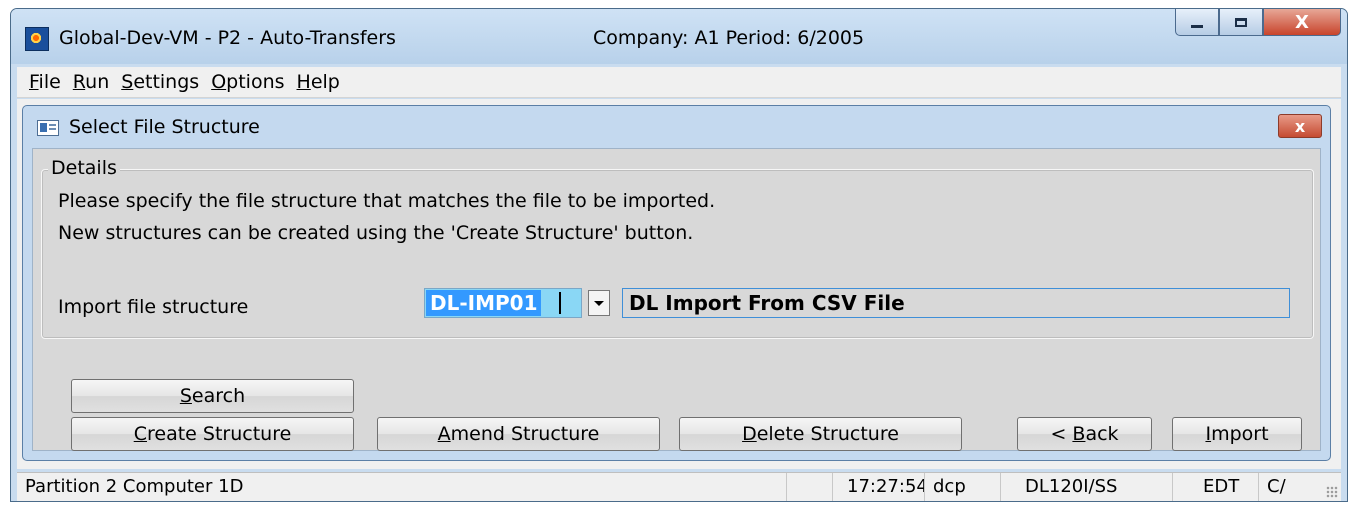 The width and height of the screenshot is (1357, 513). What do you see at coordinates (1079, 434) in the screenshot?
I see `back-button-accel: B` at bounding box center [1079, 434].